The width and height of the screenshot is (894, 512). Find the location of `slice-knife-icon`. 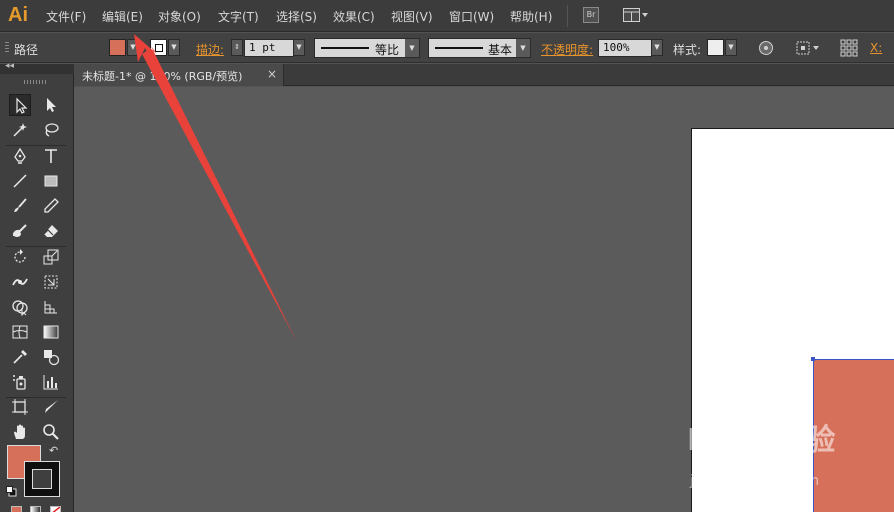

slice-knife-icon is located at coordinates (51, 406).